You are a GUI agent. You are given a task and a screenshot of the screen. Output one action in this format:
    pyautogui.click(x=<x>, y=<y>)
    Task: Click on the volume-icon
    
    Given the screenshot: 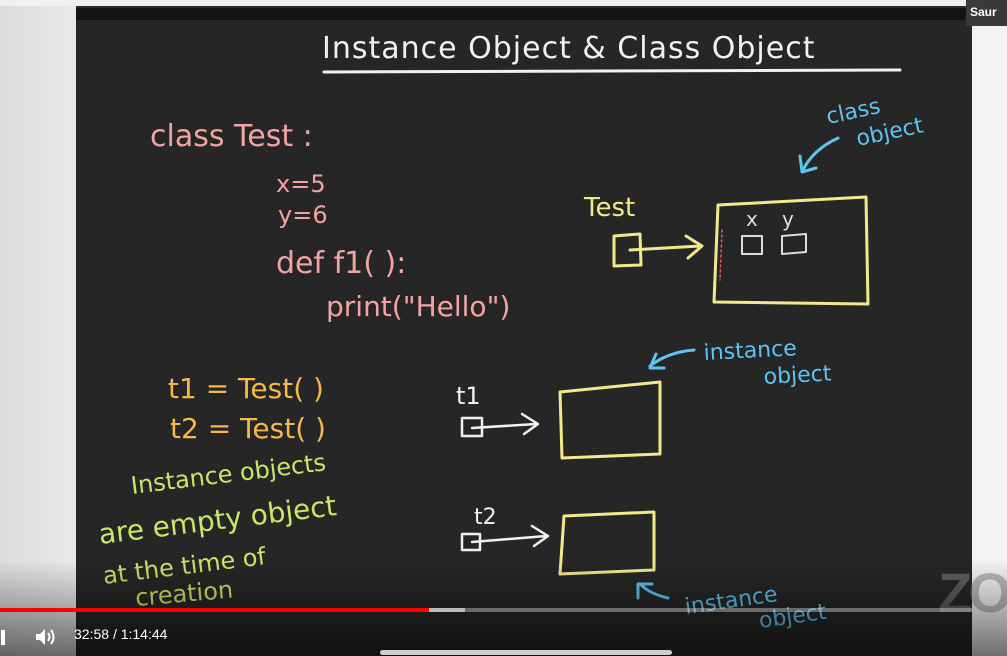 What is the action you would take?
    pyautogui.click(x=45, y=637)
    